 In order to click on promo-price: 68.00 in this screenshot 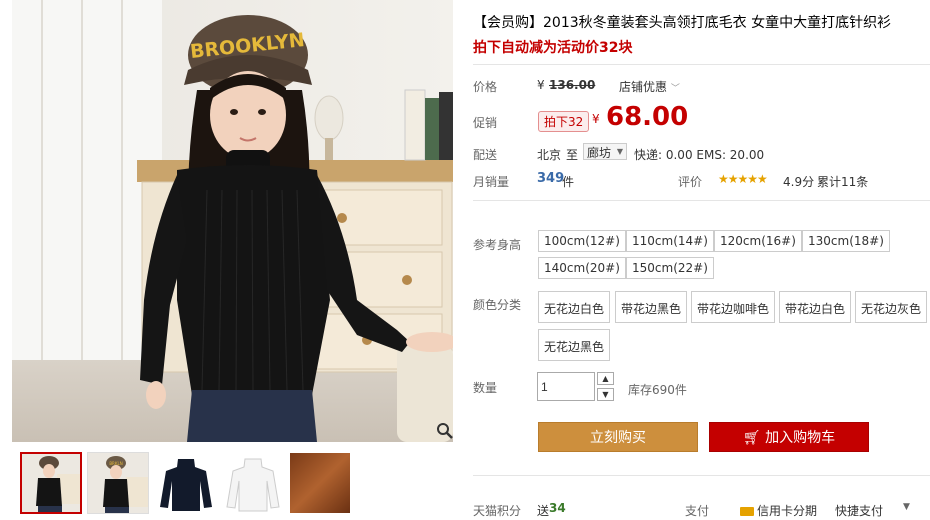, I will do `click(647, 117)`.